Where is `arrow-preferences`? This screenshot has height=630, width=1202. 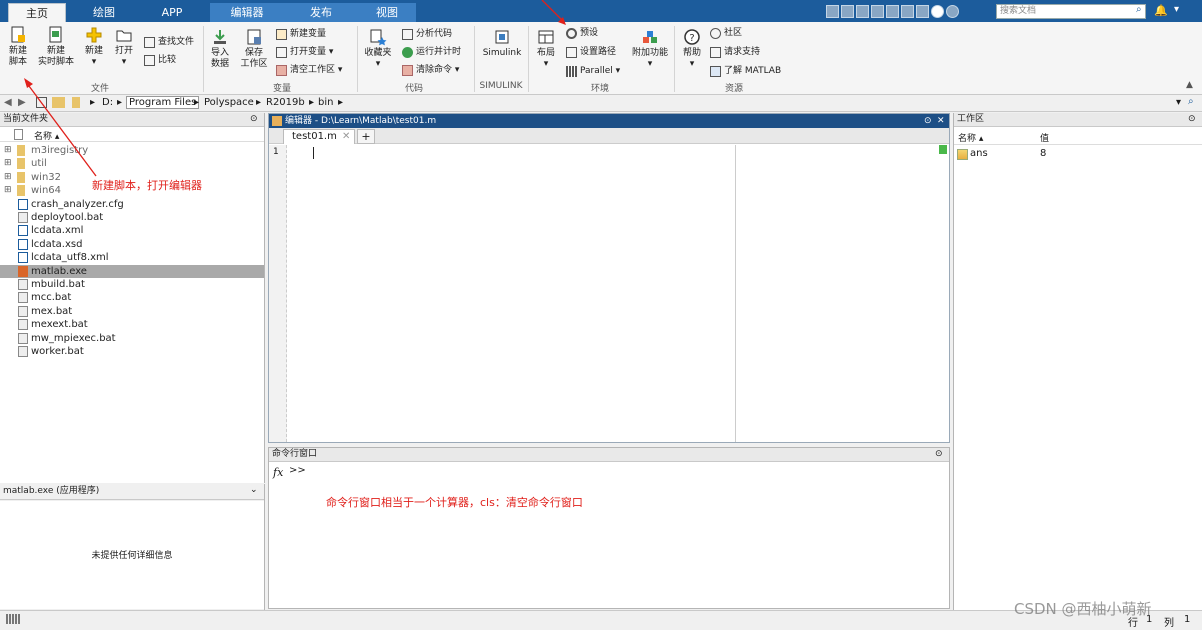
arrow-preferences is located at coordinates (553, 11).